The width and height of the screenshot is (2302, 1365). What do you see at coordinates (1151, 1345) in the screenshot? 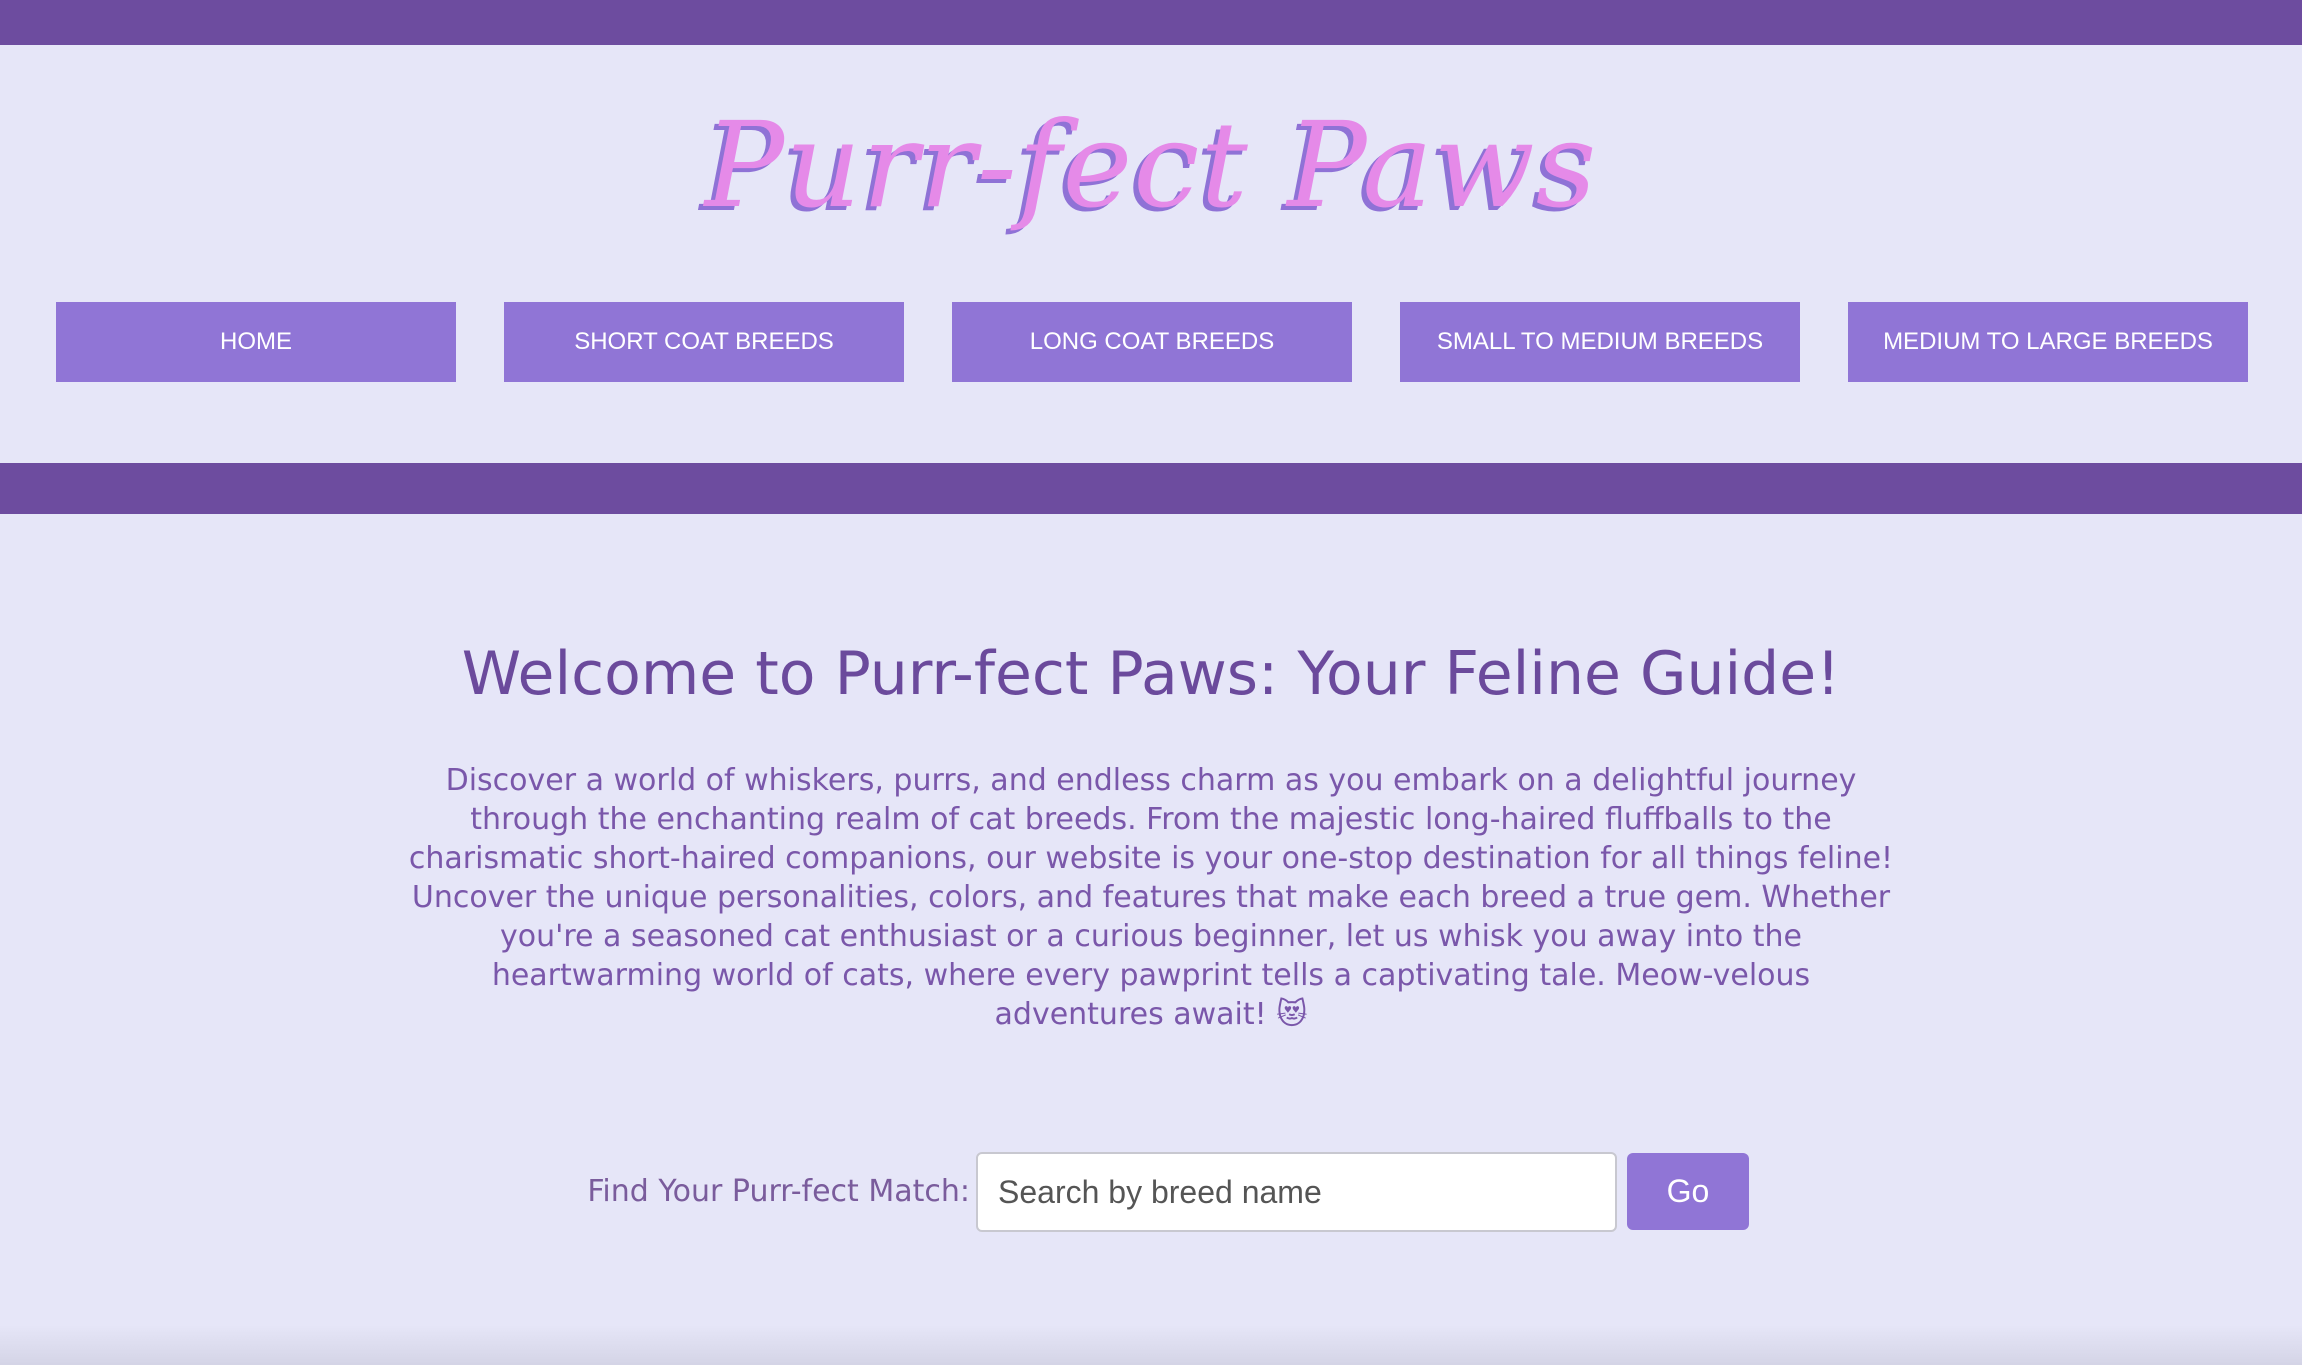
I see `bottom-edge-shadow` at bounding box center [1151, 1345].